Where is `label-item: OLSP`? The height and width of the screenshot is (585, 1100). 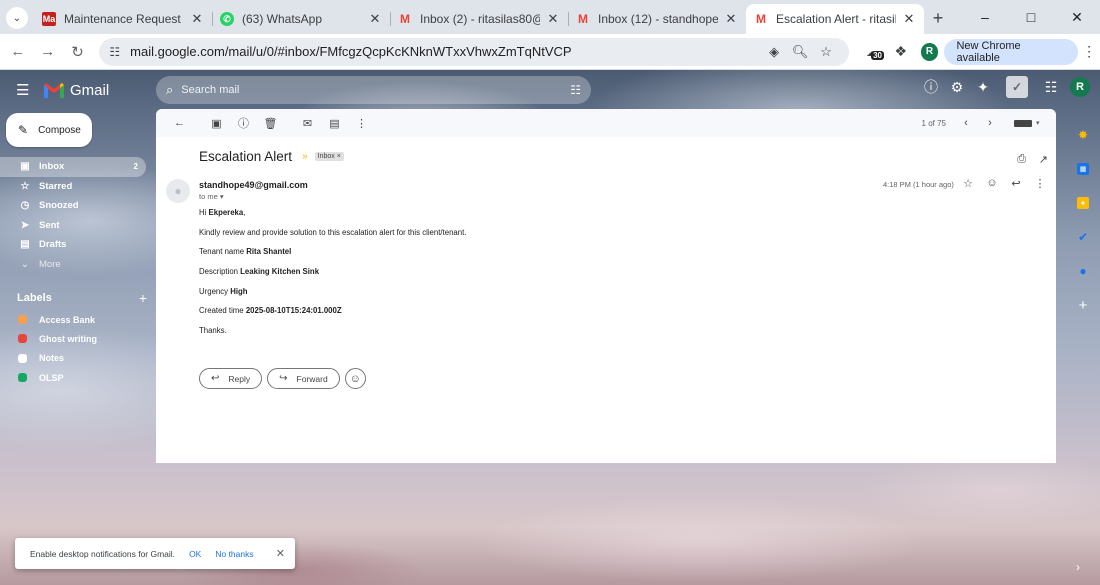
label-item: OLSP is located at coordinates (77, 377).